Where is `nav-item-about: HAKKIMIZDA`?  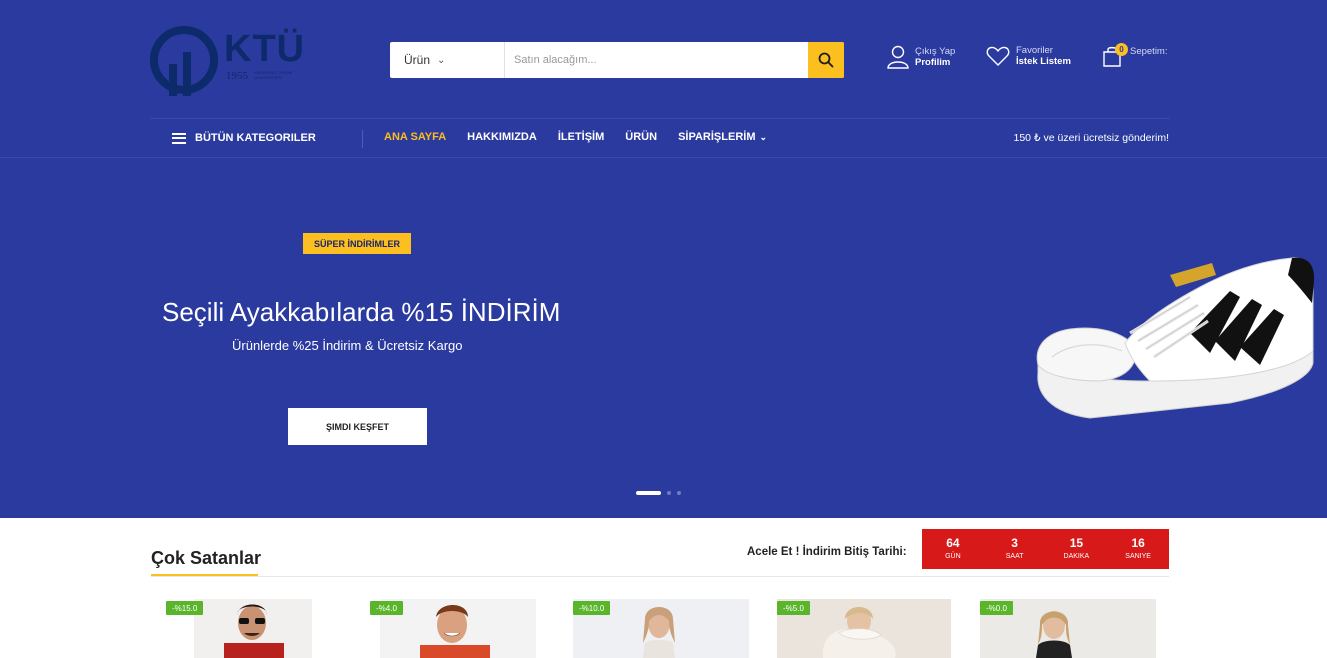 nav-item-about: HAKKIMIZDA is located at coordinates (502, 137).